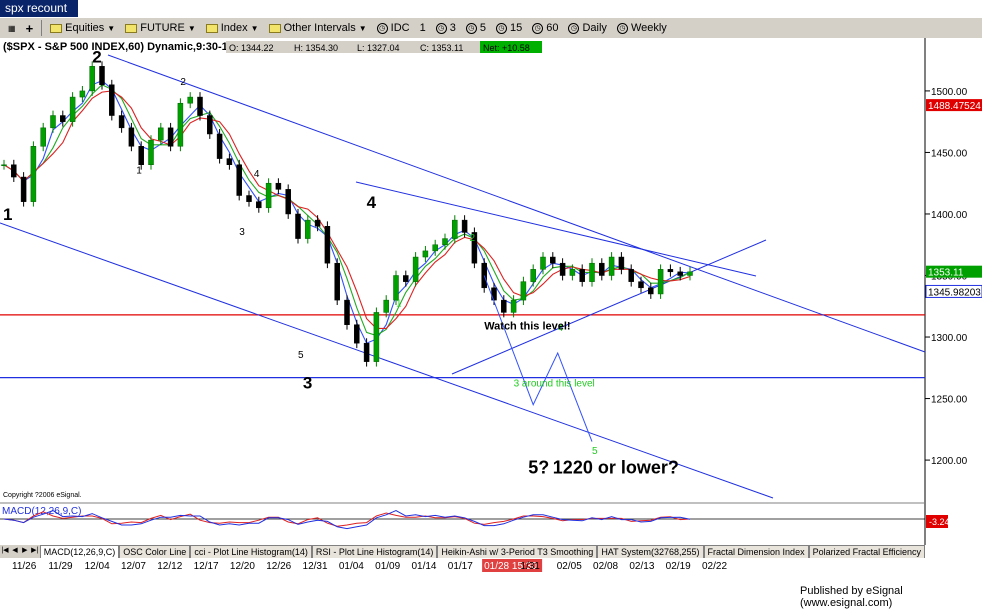  Describe the element at coordinates (79, 551) in the screenshot. I see `tab-macd: MACD(12,26,9,C)` at that location.